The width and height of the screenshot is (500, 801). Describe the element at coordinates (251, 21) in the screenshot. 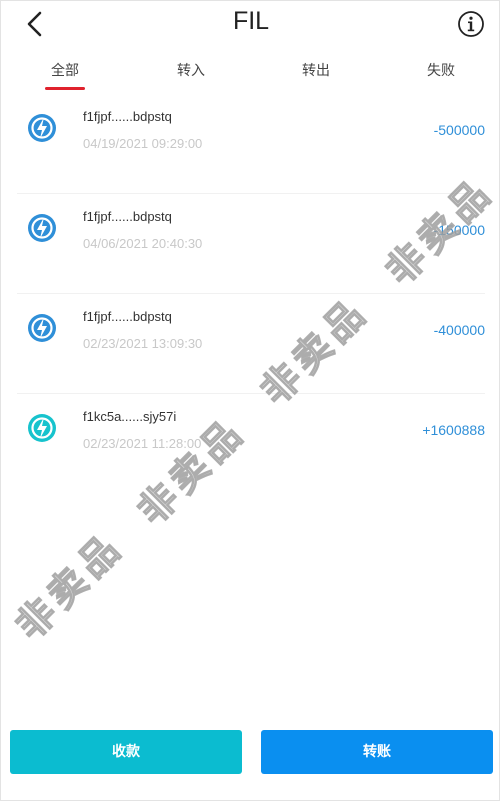

I see `page-title: FIL` at that location.